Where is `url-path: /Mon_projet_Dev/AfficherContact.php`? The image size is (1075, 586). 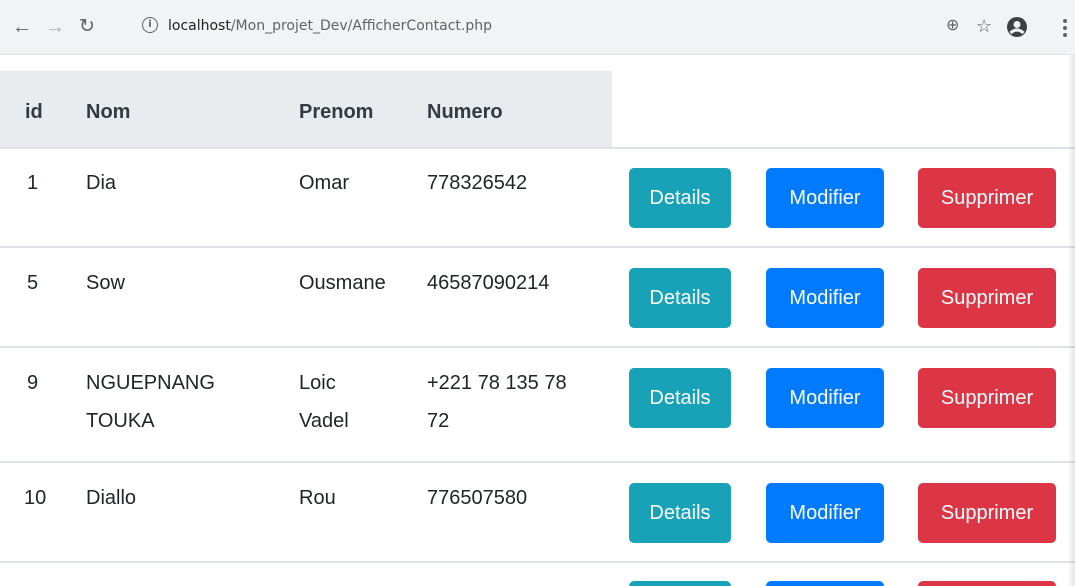
url-path: /Mon_projet_Dev/AfficherContact.php is located at coordinates (361, 26).